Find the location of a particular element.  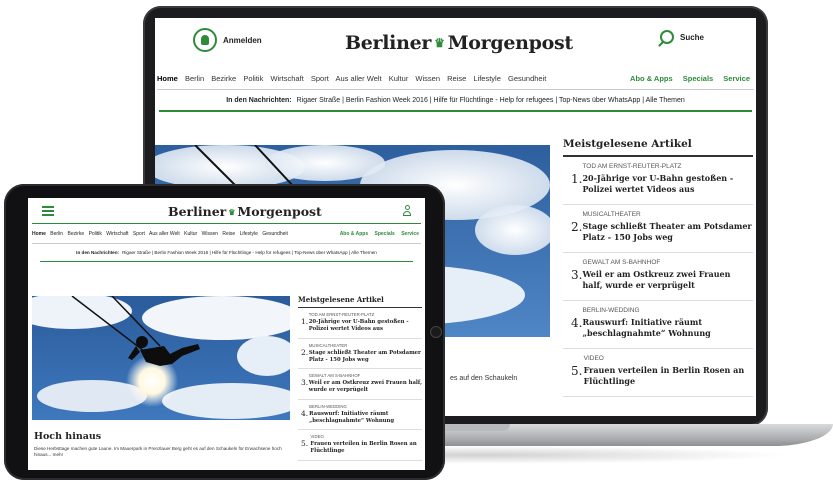

hero-caption: es auf den Schaukeln is located at coordinates (484, 378).